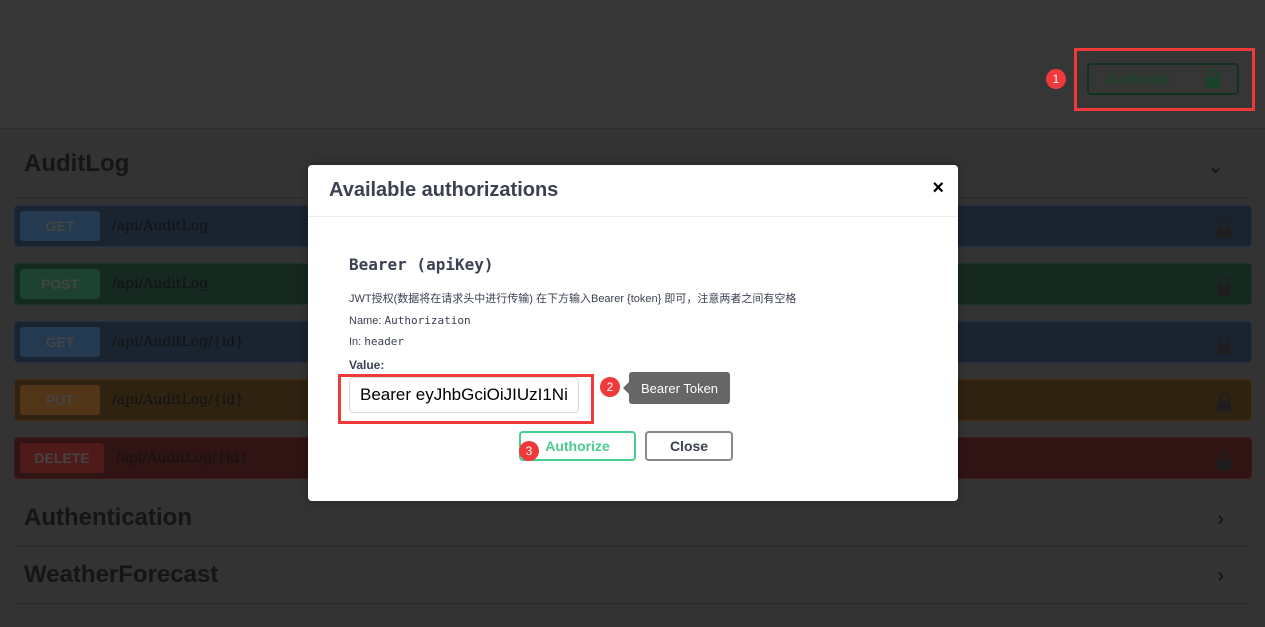 Image resolution: width=1265 pixels, height=627 pixels. I want to click on modal-close-button: Close, so click(689, 446).